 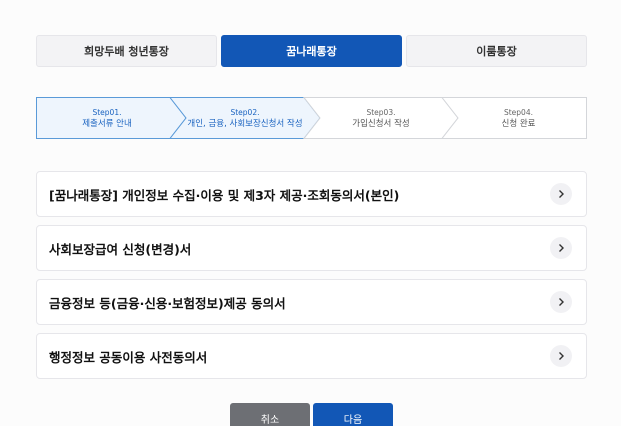 I want to click on agreement-item-privacy-consent: [꿈나래통장] 개인정보 수집·이용 및 제3자 제공·조회동의서(본인), so click(x=311, y=194).